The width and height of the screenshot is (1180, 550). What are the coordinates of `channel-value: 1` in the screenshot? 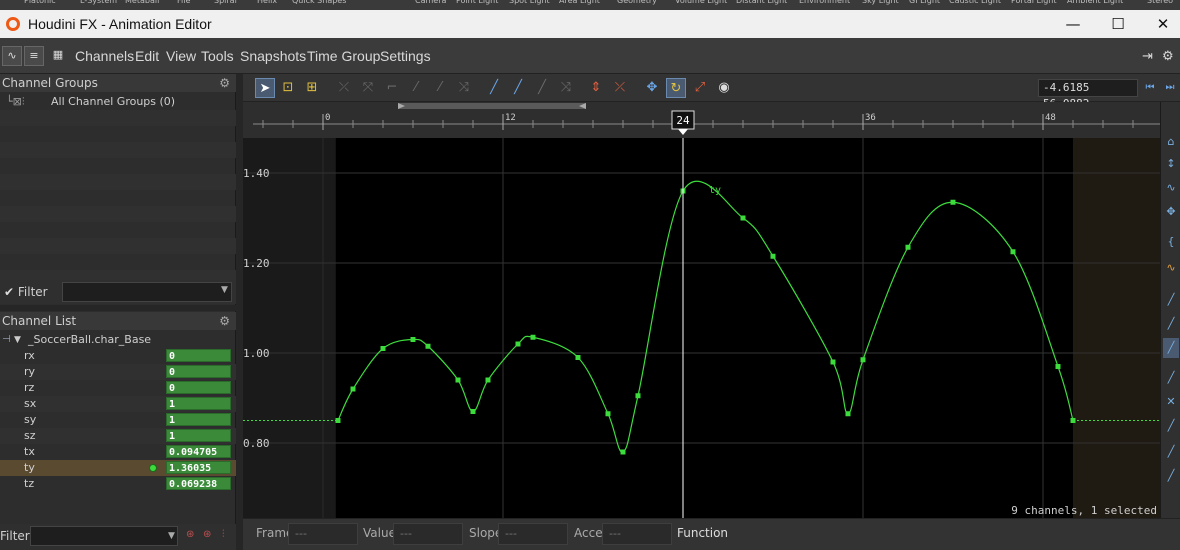 It's located at (198, 435).